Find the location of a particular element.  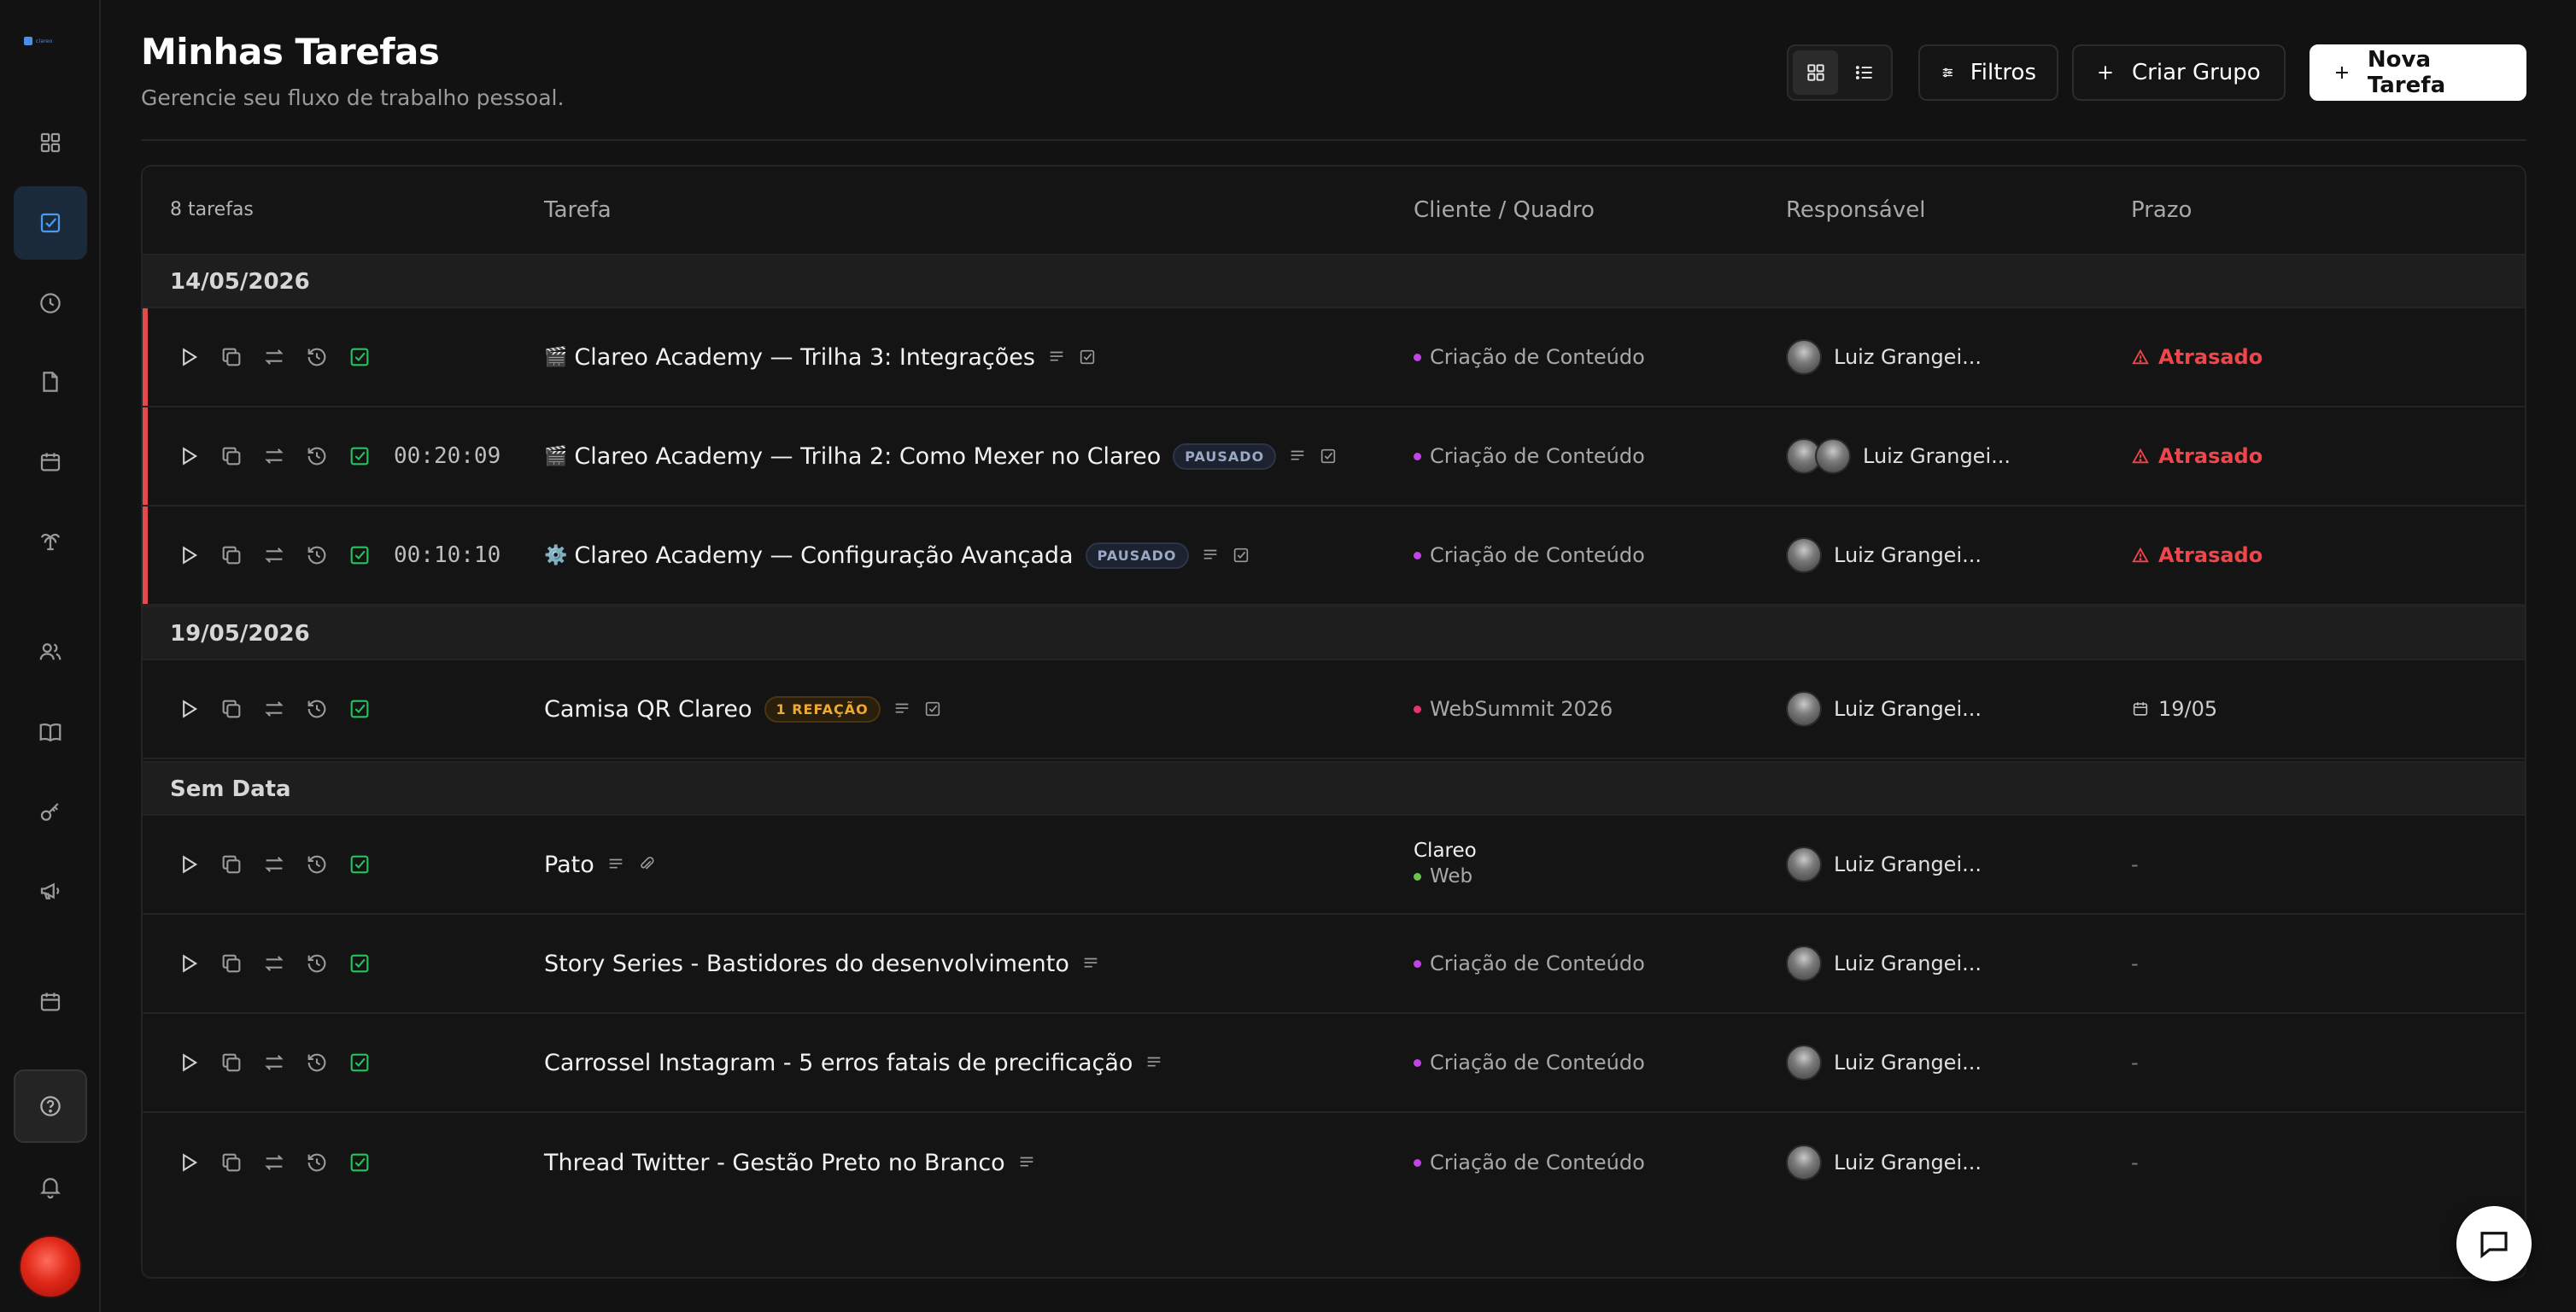

column-header-deadline: Prazo is located at coordinates (2161, 210).